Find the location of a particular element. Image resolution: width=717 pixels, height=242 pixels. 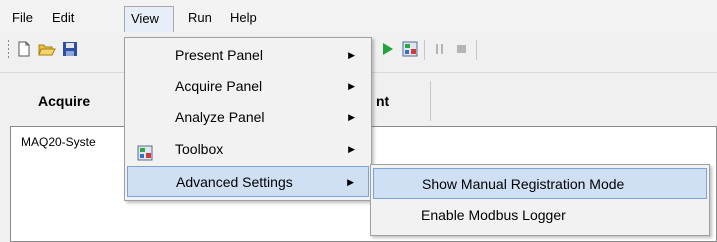

menu-item-present-panel: Present Panel ▶ is located at coordinates (248, 55).